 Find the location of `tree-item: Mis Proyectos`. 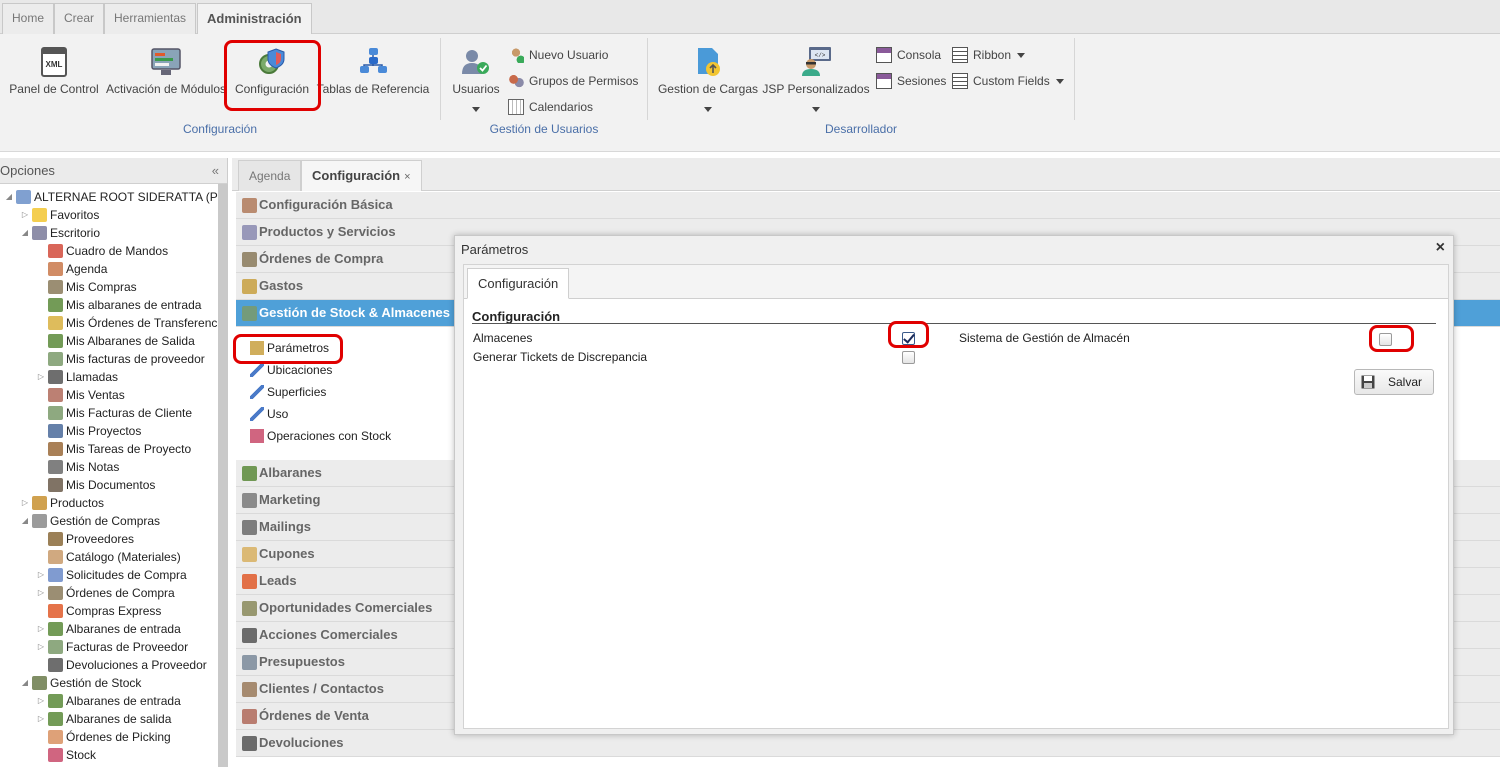

tree-item: Mis Proyectos is located at coordinates (109, 431).